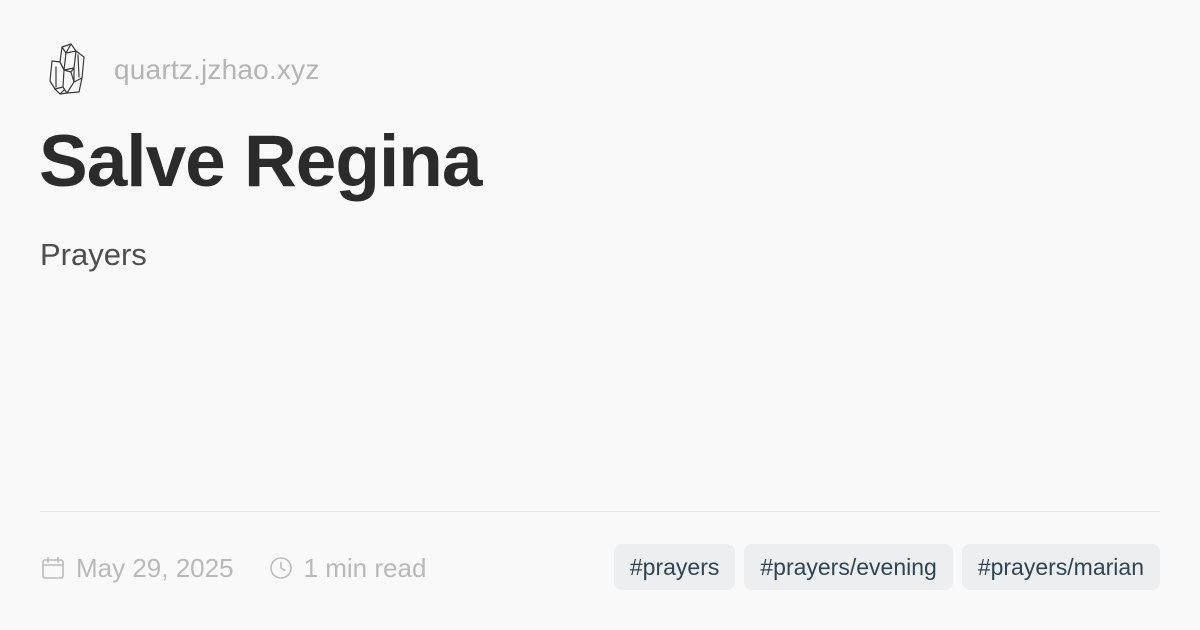 This screenshot has width=1200, height=630. I want to click on tag-prayers-marian: #prayers/marian, so click(1060, 567).